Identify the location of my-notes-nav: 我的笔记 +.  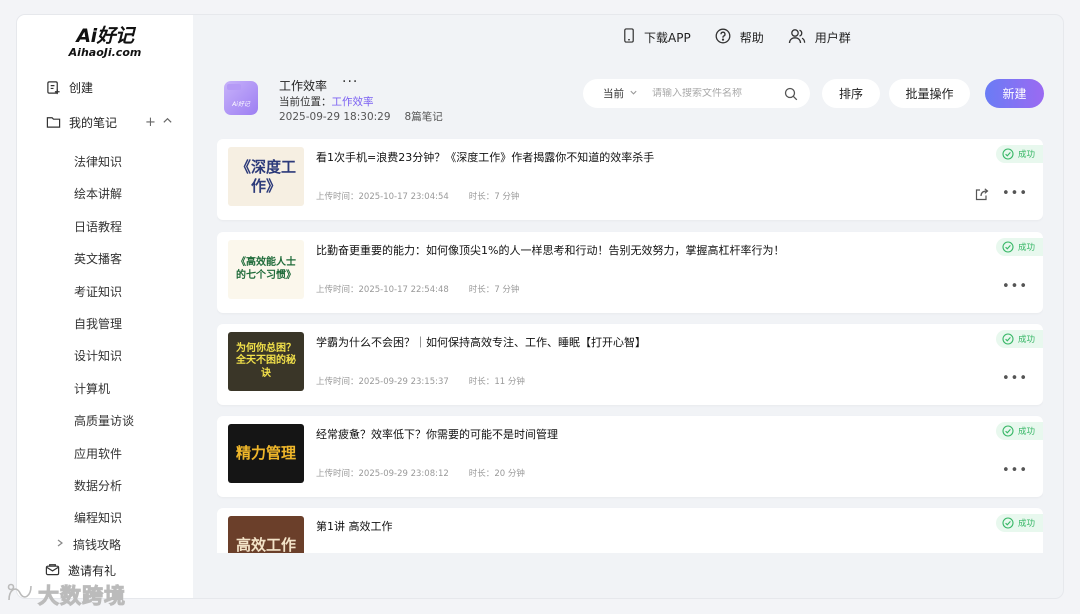
(108, 122).